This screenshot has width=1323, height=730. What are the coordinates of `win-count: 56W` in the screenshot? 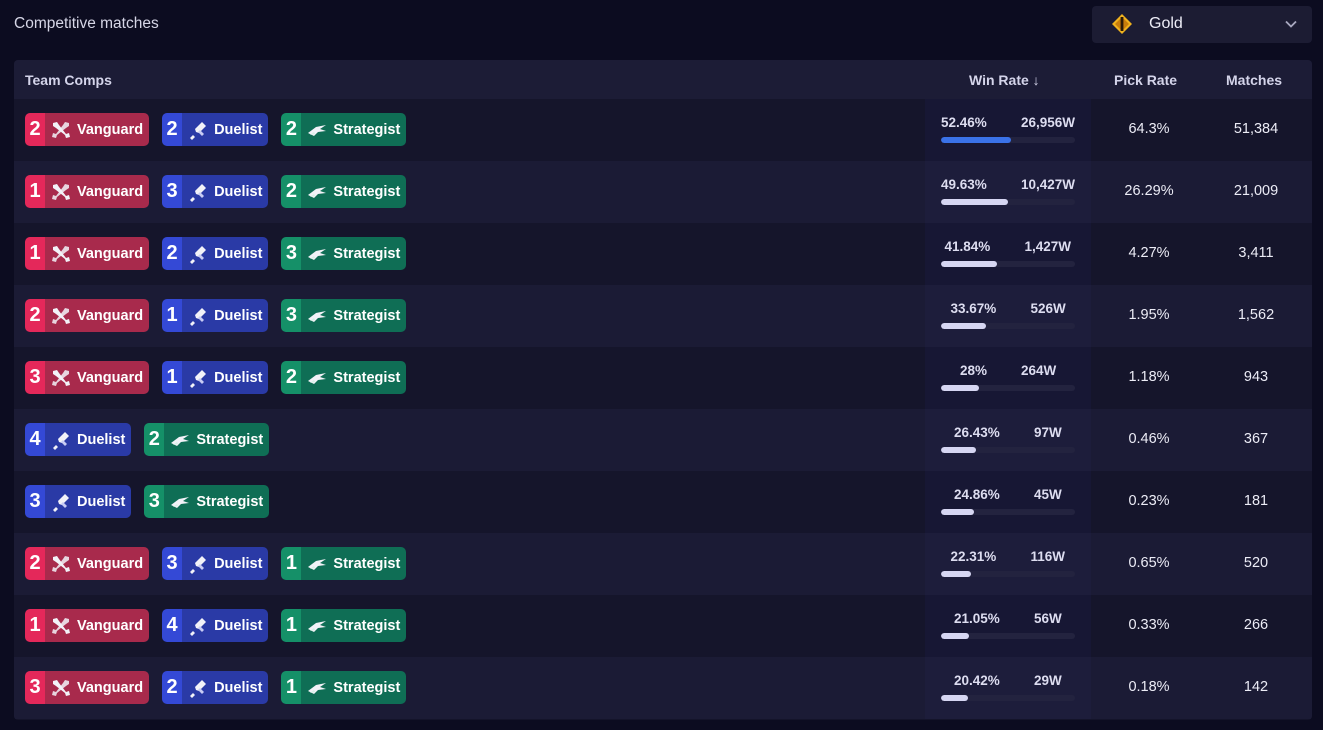 It's located at (1048, 618).